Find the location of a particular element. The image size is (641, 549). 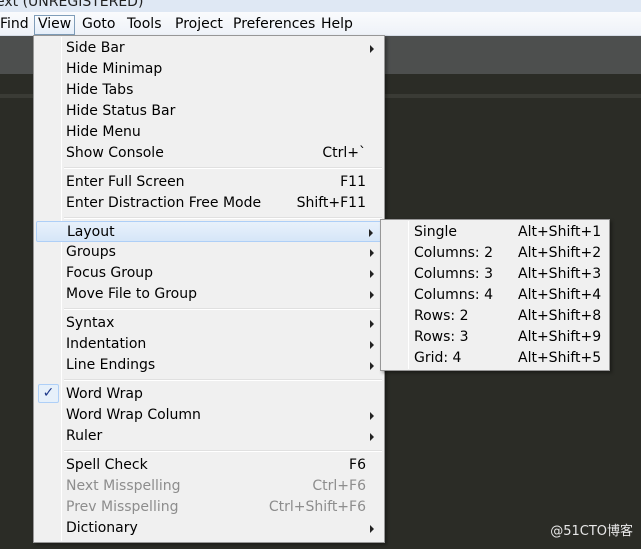

menu-item-prev-misspelling: Prev Misspelling Ctrl+Shift+F6 is located at coordinates (209, 507).